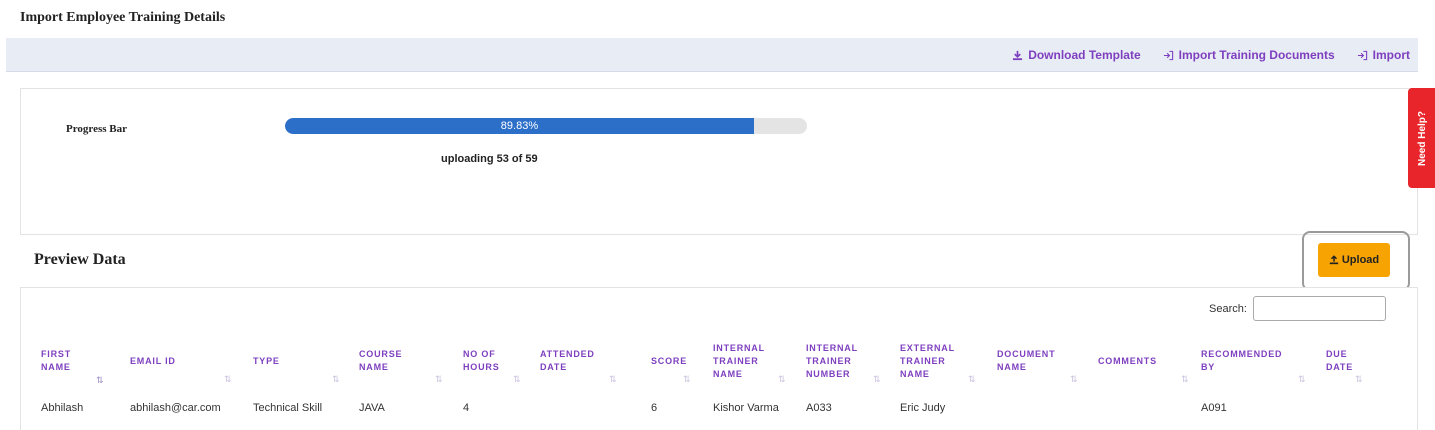 The width and height of the screenshot is (1435, 430). I want to click on column-header-label: FIRST NAME, so click(56, 360).